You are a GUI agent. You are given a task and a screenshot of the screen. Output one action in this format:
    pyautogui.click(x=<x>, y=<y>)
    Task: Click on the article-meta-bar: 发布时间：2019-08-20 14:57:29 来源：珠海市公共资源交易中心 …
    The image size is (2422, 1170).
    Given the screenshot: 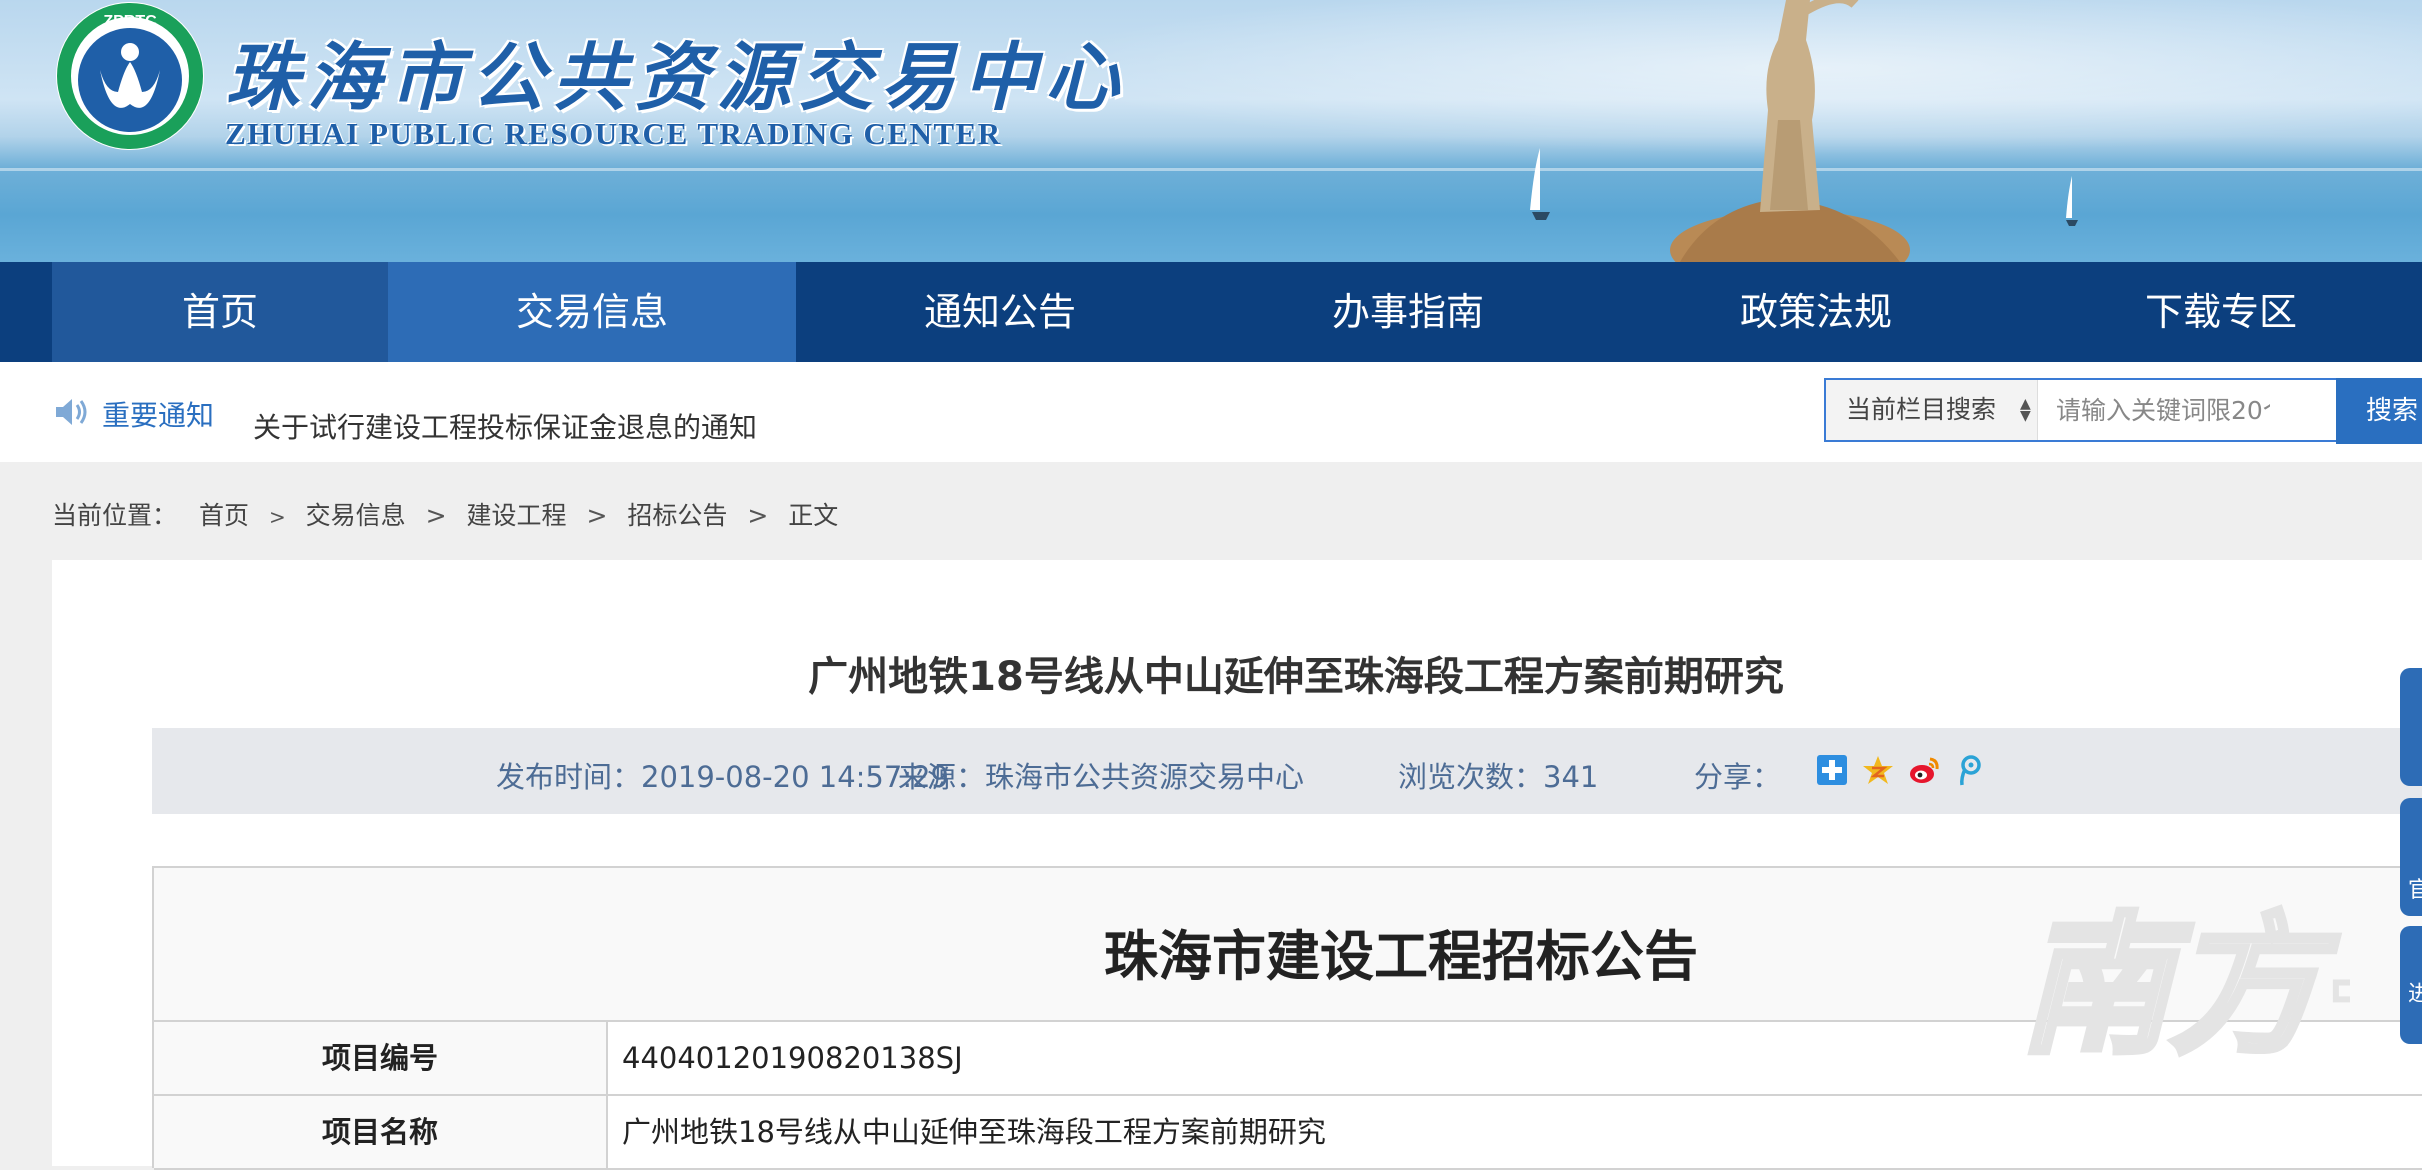 What is the action you would take?
    pyautogui.click(x=1287, y=771)
    